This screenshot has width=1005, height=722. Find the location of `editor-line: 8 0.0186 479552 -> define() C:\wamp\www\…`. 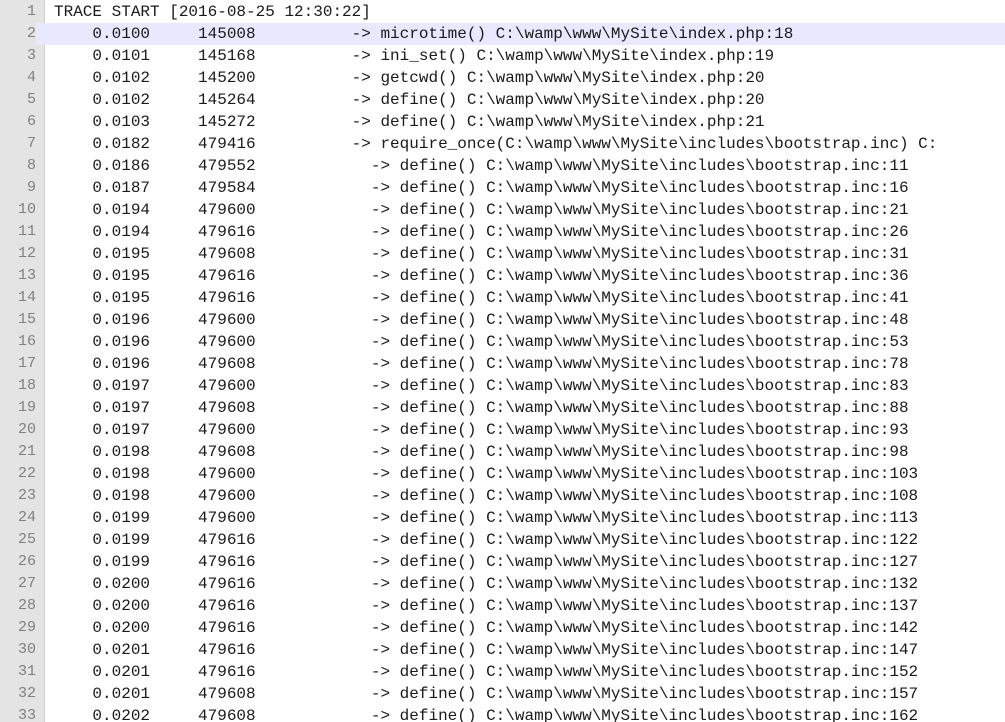

editor-line: 8 0.0186 479552 -> define() C:\wamp\www\… is located at coordinates (502, 166).